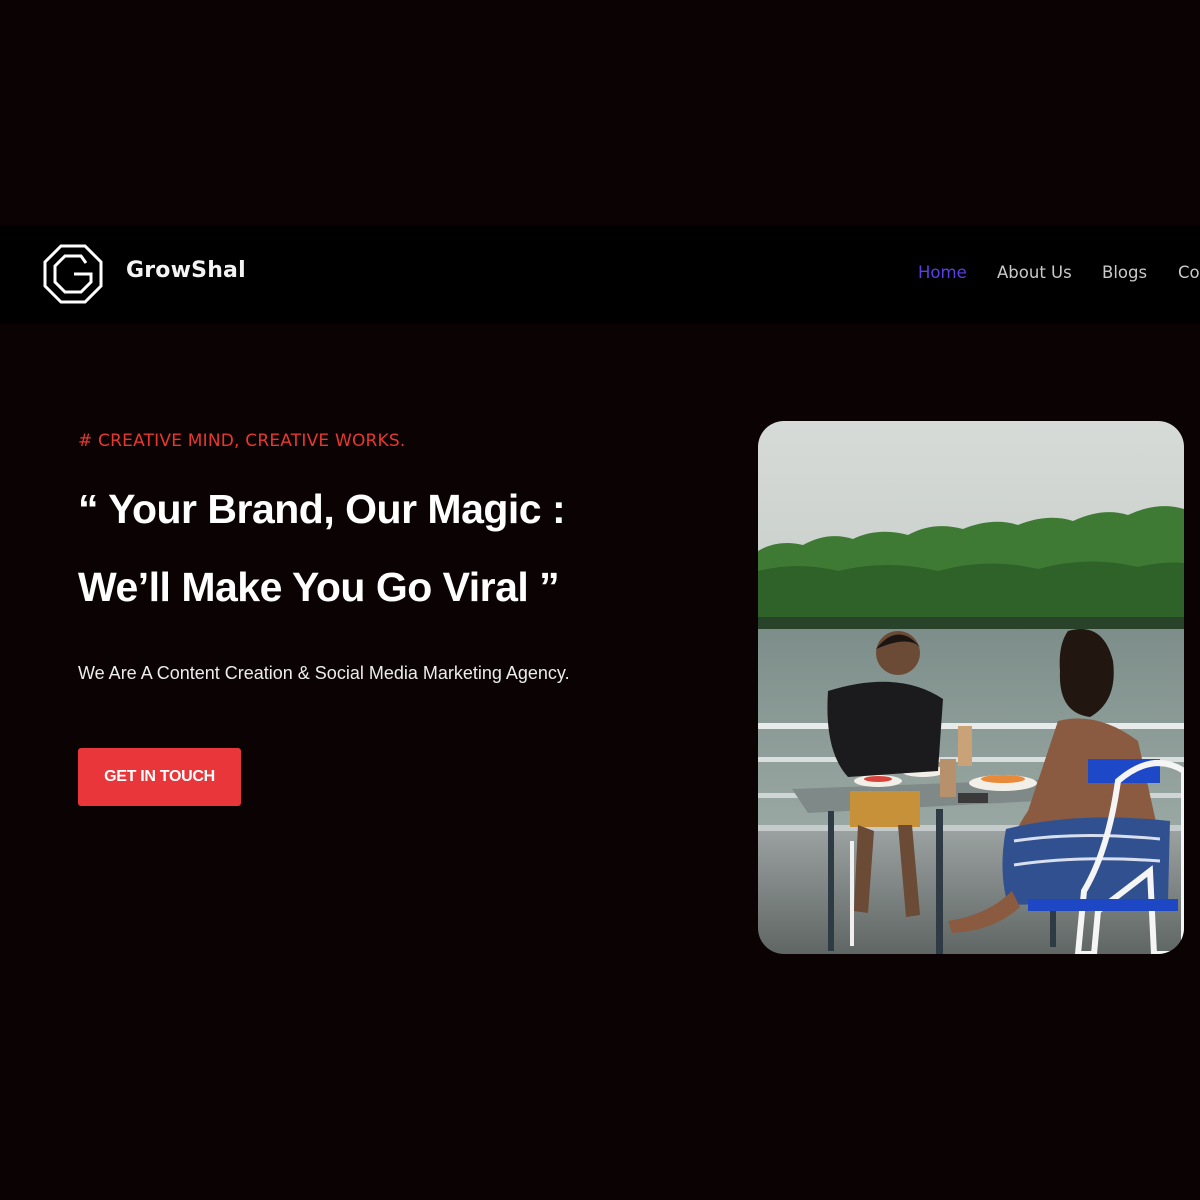 The width and height of the screenshot is (1200, 1200). I want to click on site-header: GrowShal Home About Us Blogs Co, so click(600, 274).